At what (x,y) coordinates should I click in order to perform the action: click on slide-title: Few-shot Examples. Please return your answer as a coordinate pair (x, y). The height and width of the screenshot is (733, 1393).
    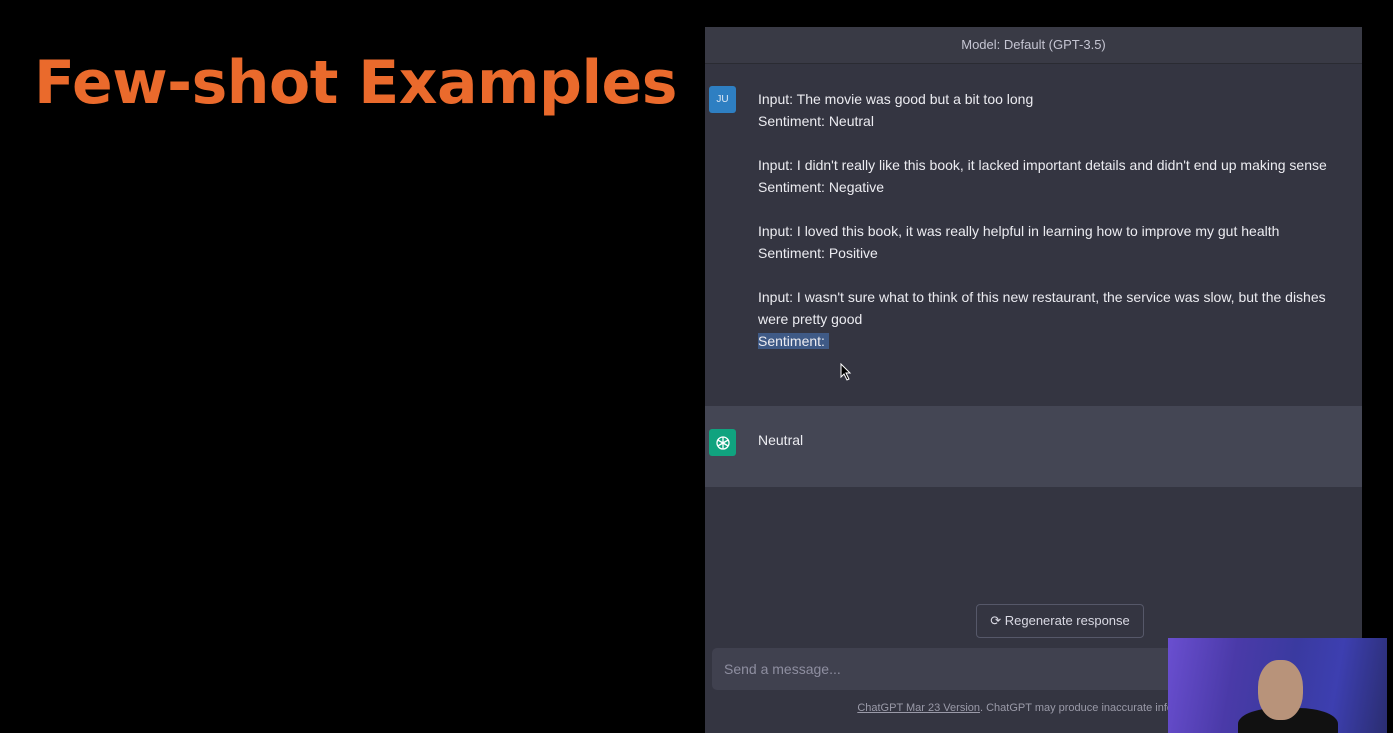
    Looking at the image, I should click on (355, 83).